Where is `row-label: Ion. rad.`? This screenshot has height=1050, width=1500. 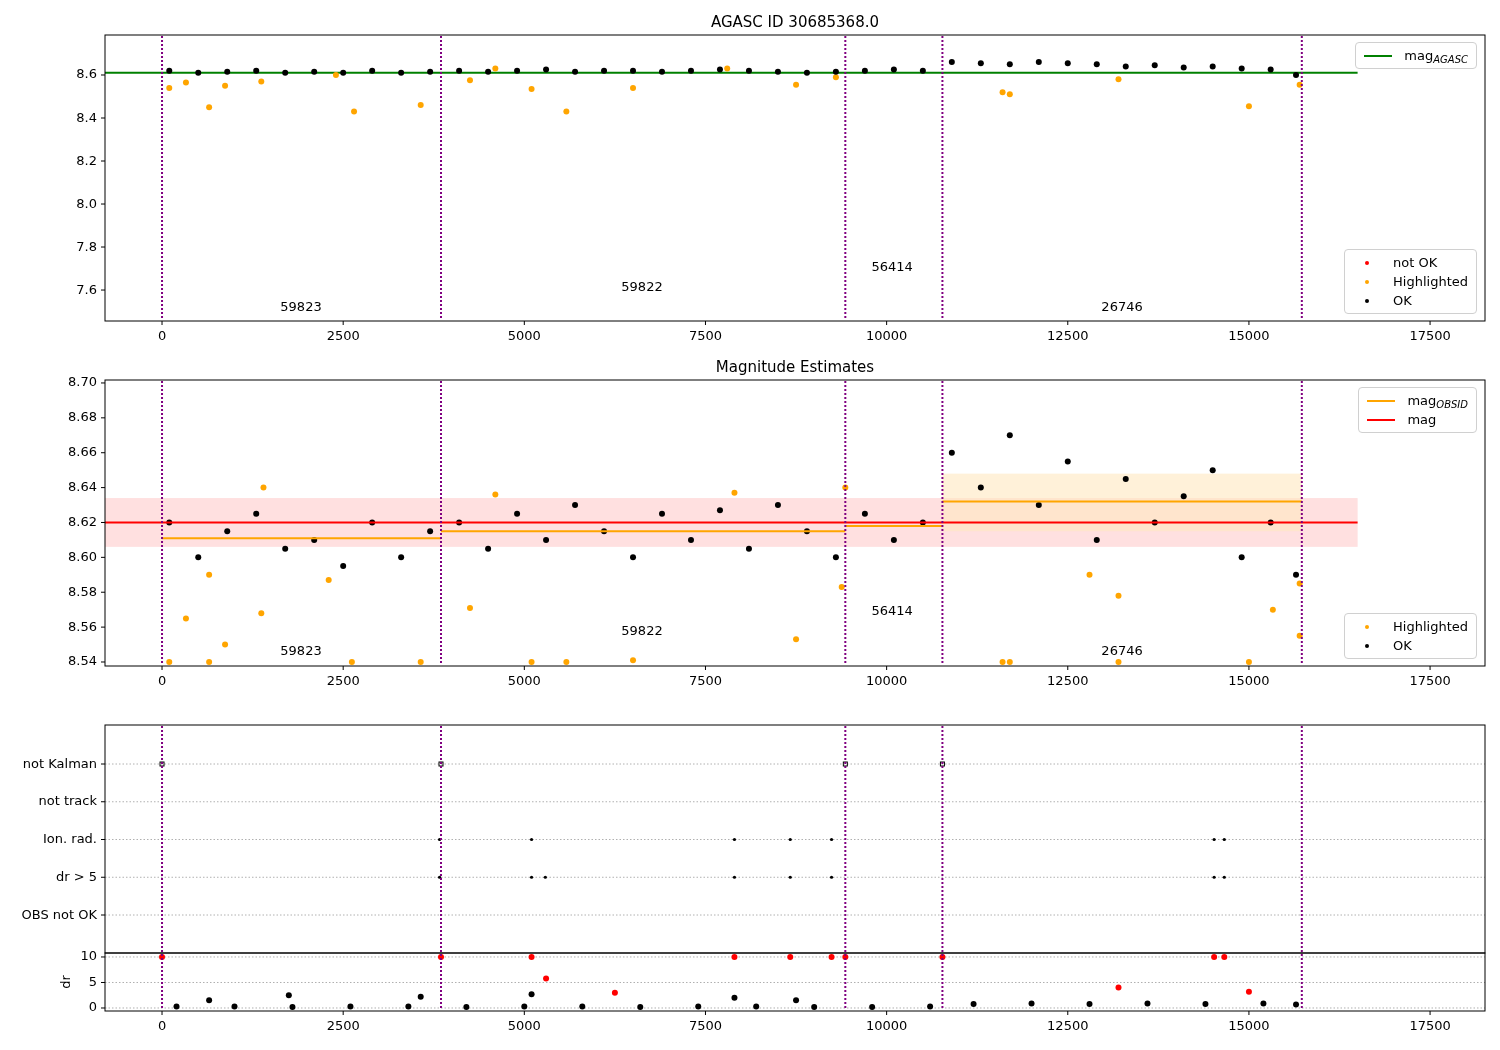
row-label: Ion. rad. is located at coordinates (70, 838).